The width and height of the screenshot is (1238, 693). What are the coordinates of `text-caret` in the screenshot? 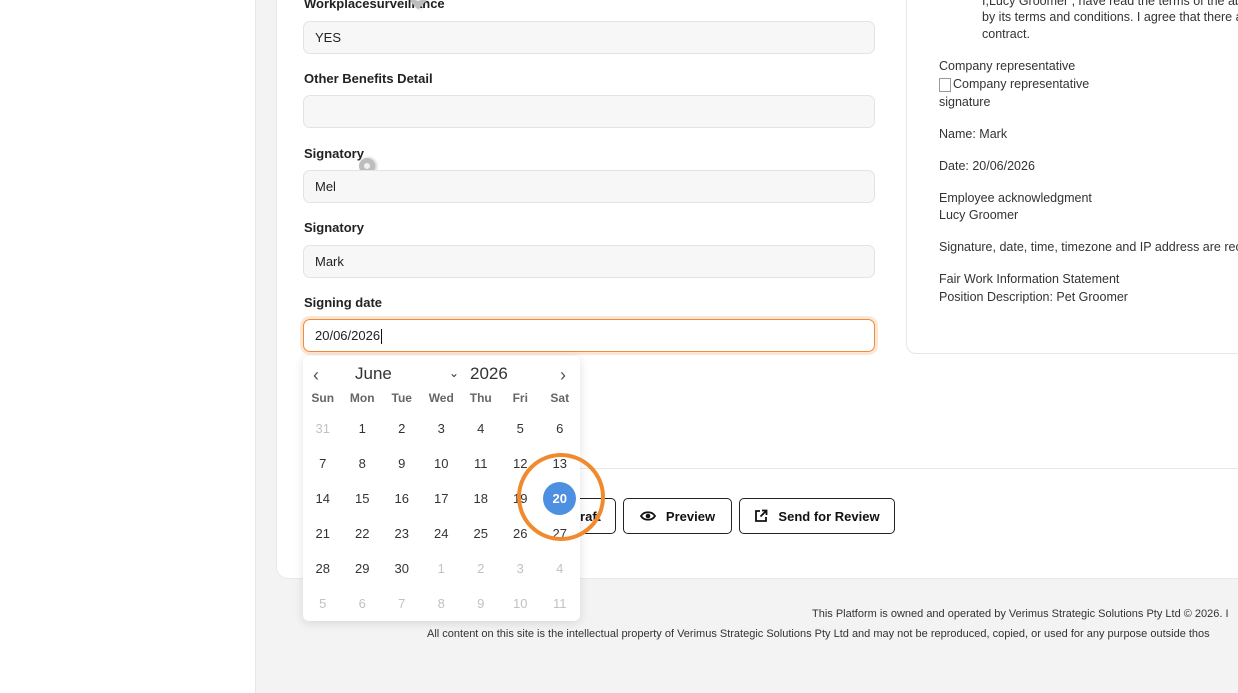 It's located at (382, 337).